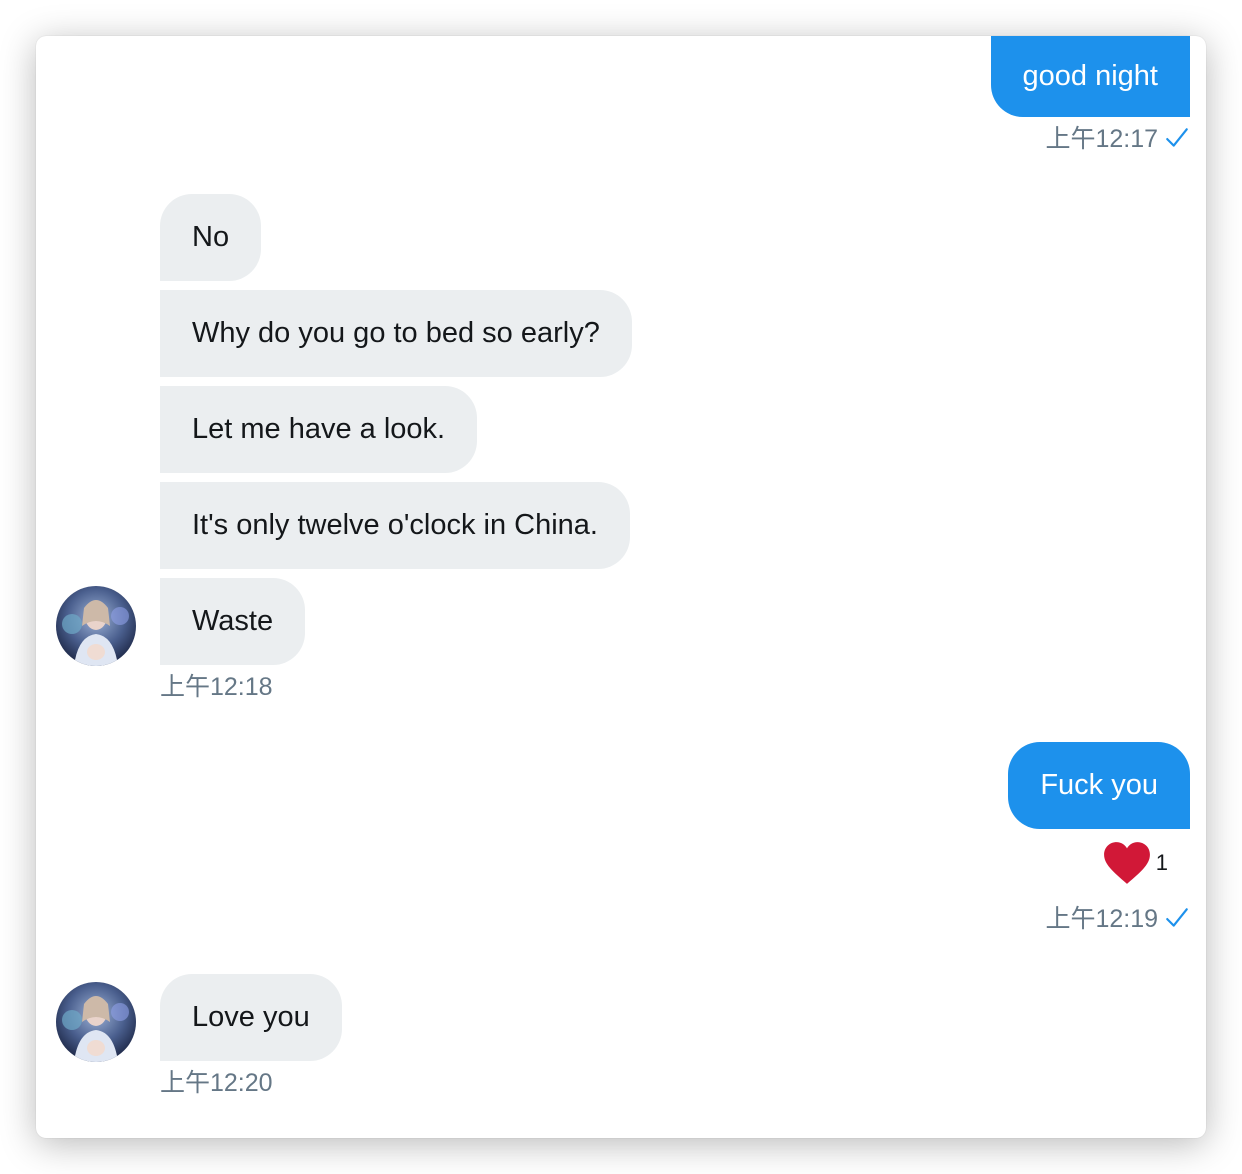  Describe the element at coordinates (1101, 139) in the screenshot. I see `timestamp-text: 上午12:17` at that location.